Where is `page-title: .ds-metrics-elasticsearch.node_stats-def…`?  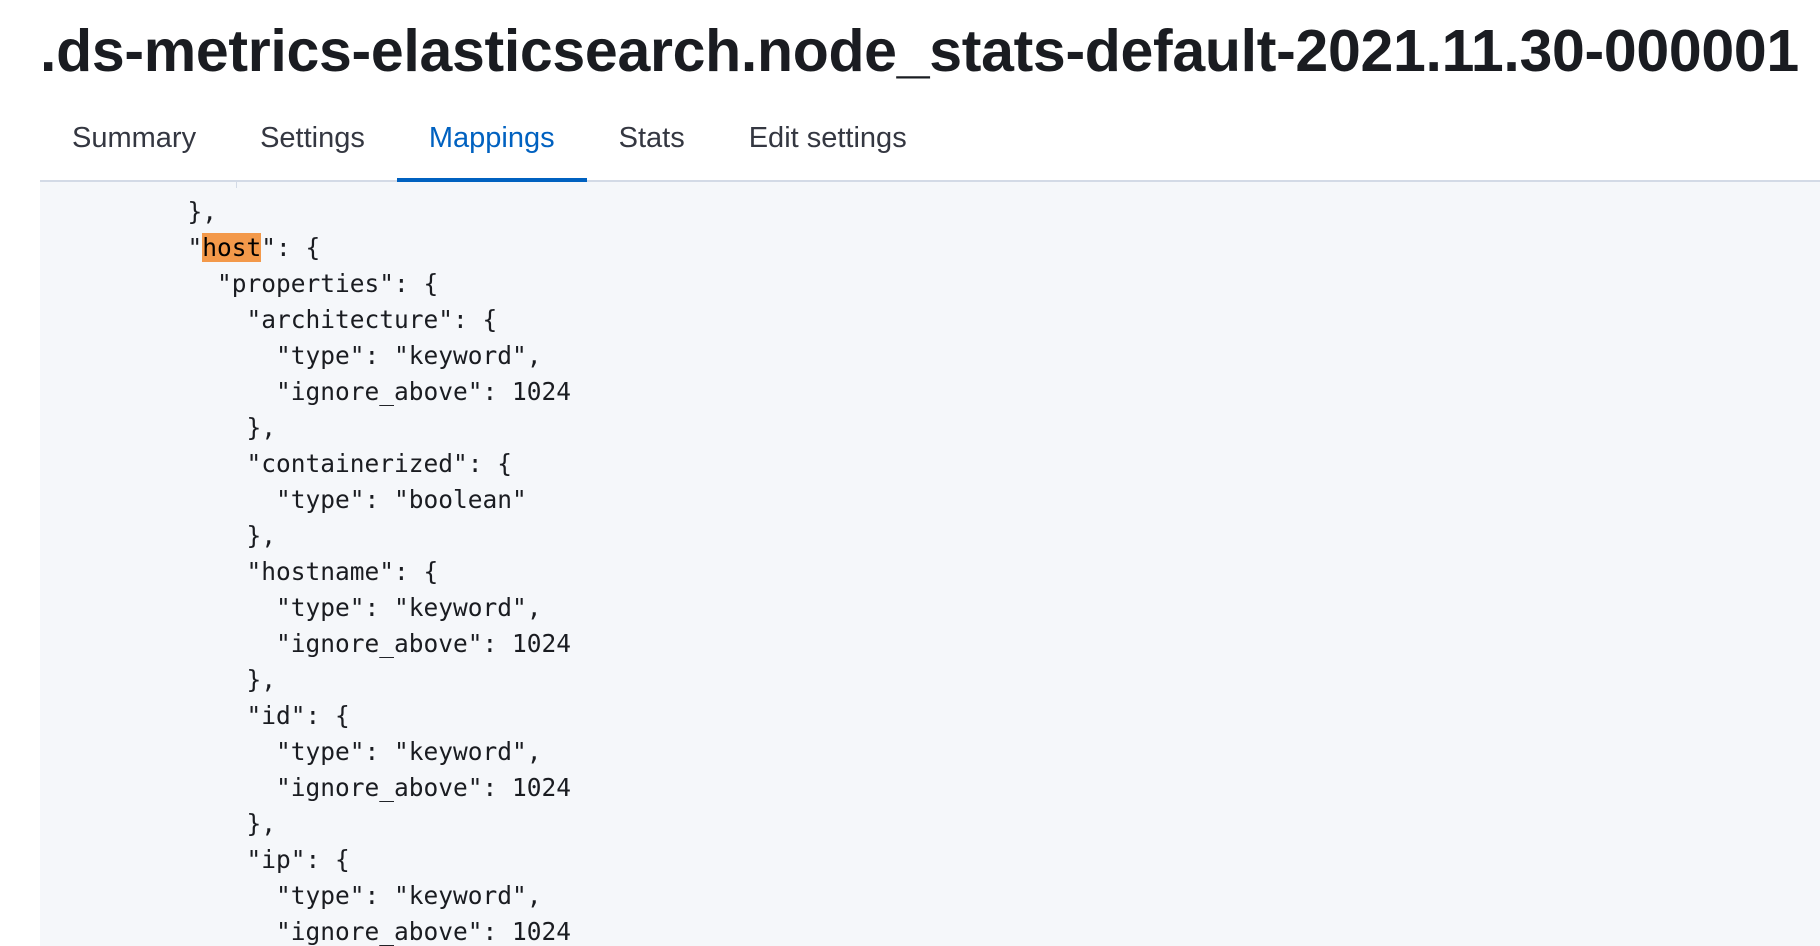 page-title: .ds-metrics-elasticsearch.node_stats-def… is located at coordinates (919, 51).